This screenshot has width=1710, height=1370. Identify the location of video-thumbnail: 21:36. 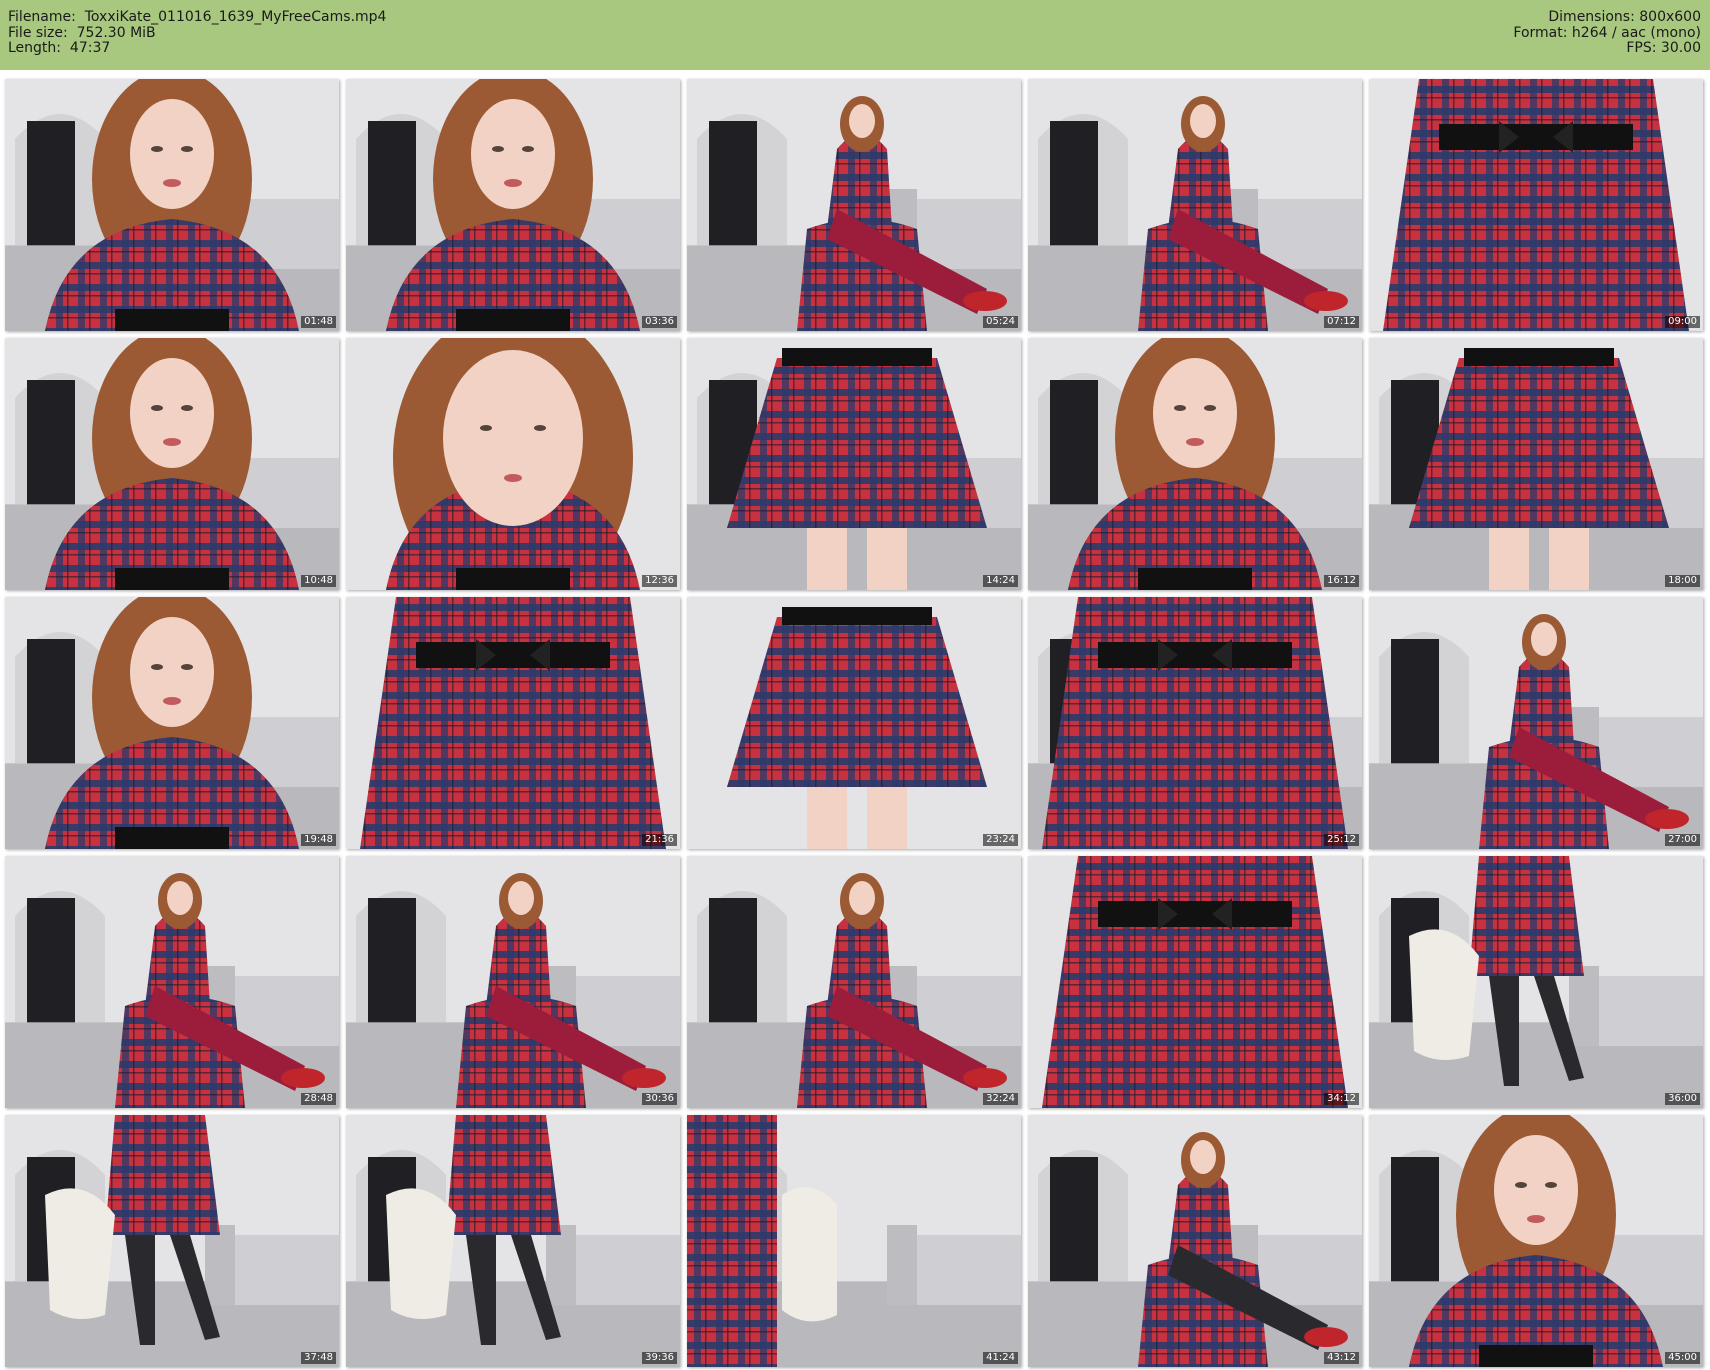
(513, 723).